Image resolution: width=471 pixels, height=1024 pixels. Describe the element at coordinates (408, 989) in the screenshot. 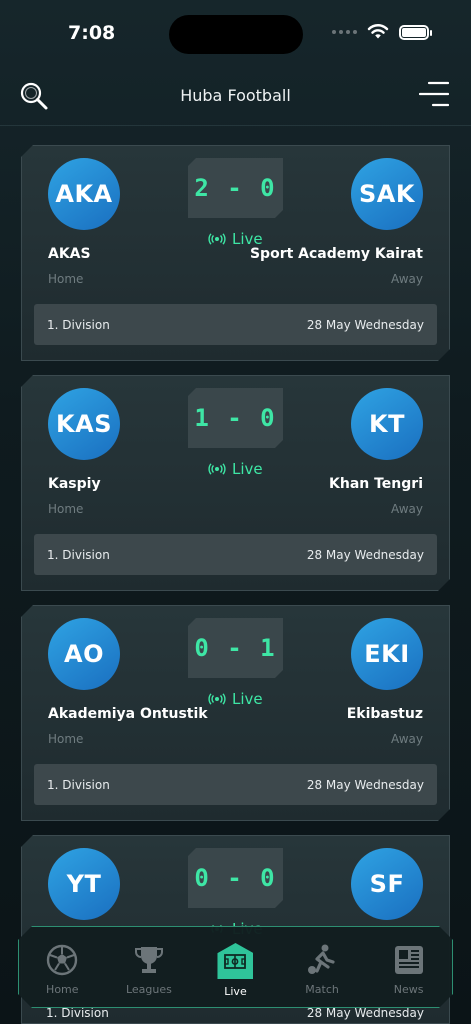

I see `tab-label: News` at that location.